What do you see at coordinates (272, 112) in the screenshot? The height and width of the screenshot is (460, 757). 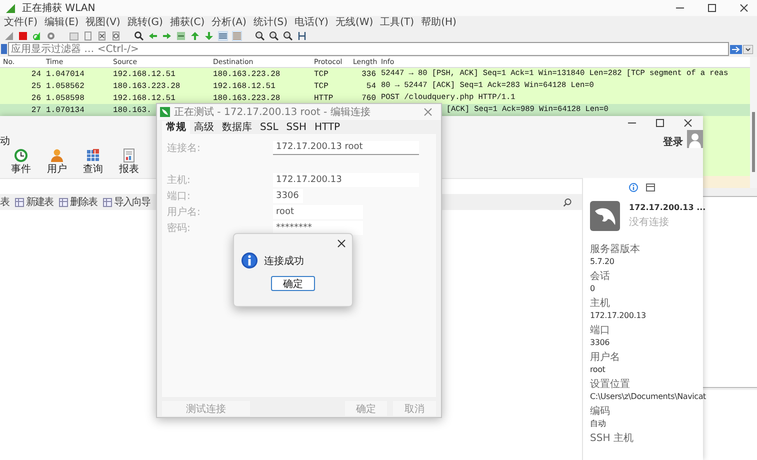 I see `window-title: 正在测试 - 172.17.200.13 root - 编辑连接` at bounding box center [272, 112].